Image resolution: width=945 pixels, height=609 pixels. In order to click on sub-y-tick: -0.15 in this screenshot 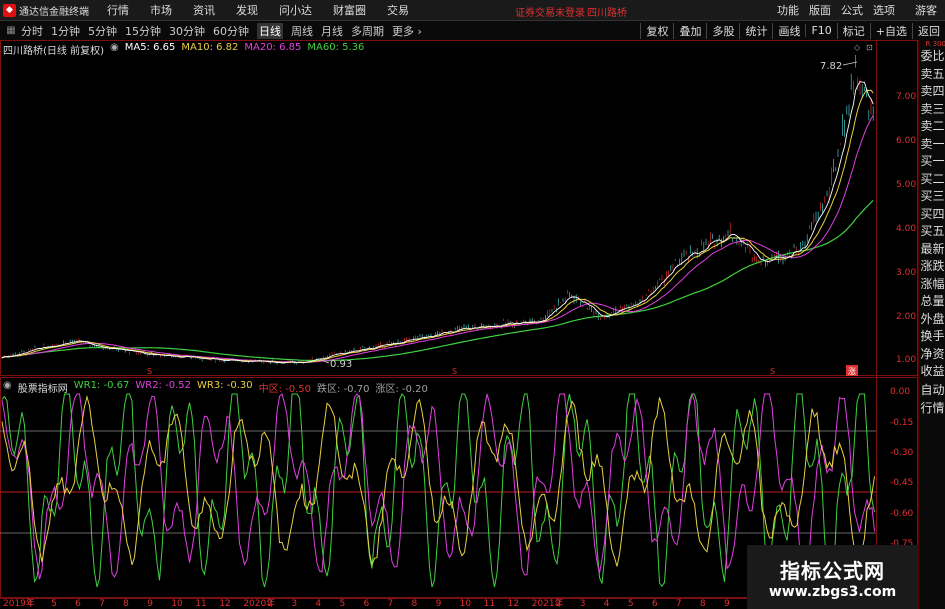, I will do `click(901, 423)`.